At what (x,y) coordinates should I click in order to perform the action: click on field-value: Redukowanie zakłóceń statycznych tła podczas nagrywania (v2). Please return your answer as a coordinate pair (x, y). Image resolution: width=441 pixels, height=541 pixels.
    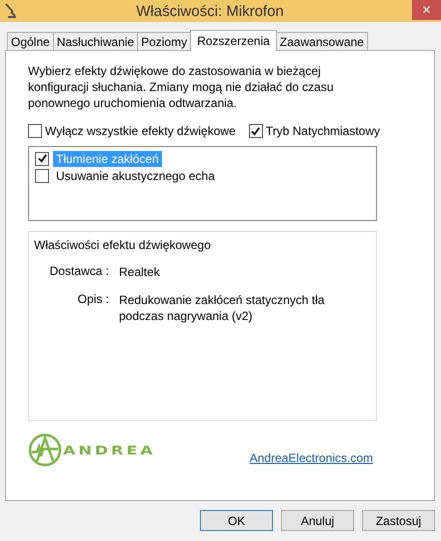
    Looking at the image, I should click on (222, 308).